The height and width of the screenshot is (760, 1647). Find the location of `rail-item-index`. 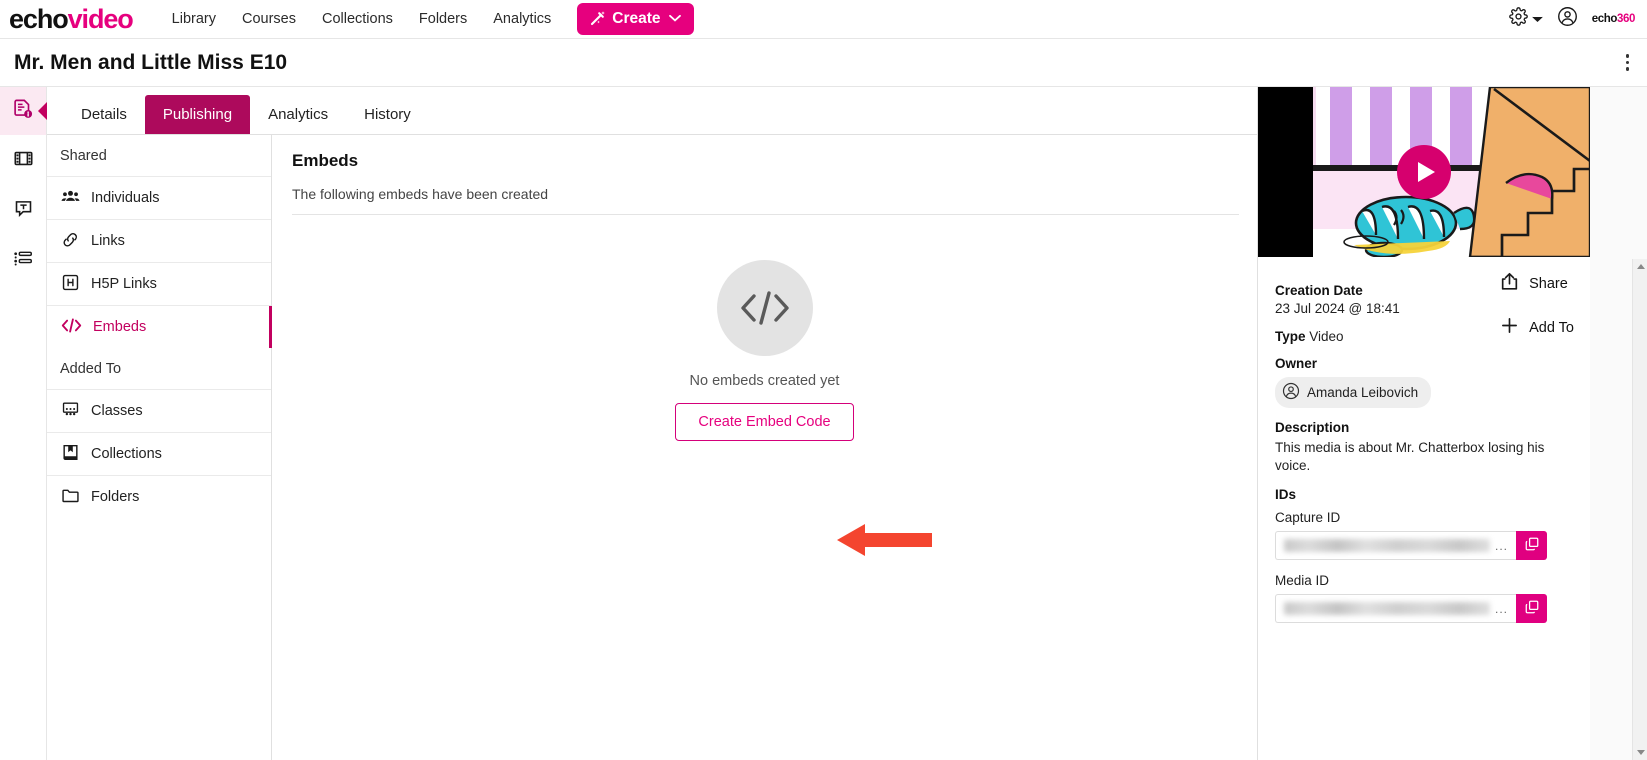

rail-item-index is located at coordinates (23, 261).